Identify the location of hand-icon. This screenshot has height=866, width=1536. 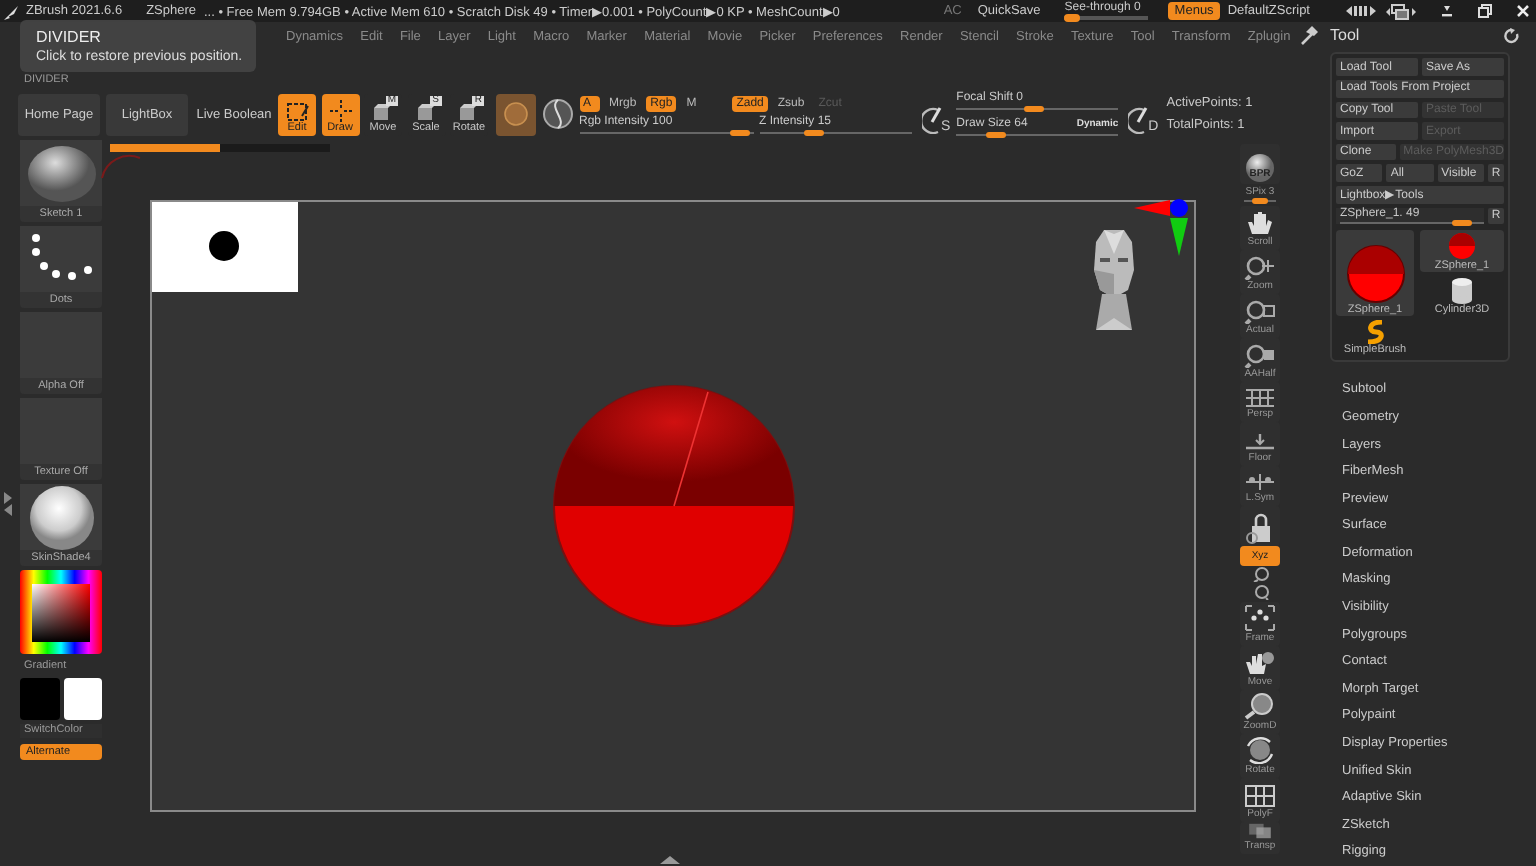
(1260, 223).